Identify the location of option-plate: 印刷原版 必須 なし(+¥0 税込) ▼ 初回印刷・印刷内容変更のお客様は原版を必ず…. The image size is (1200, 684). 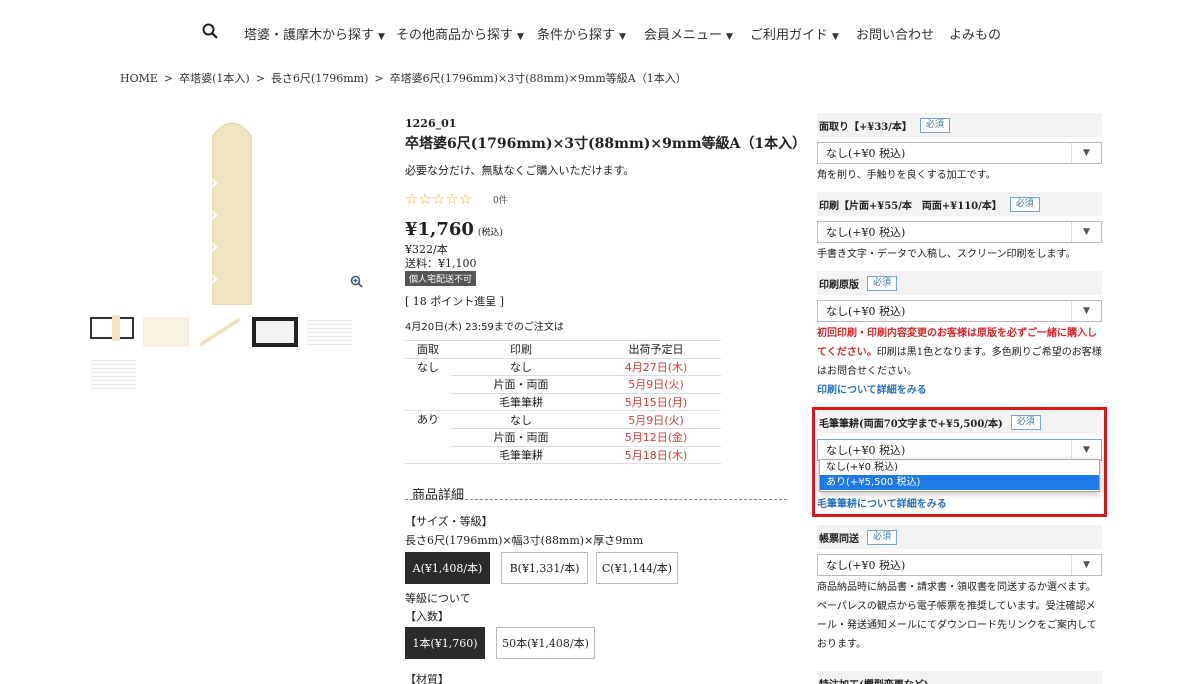
(959, 333).